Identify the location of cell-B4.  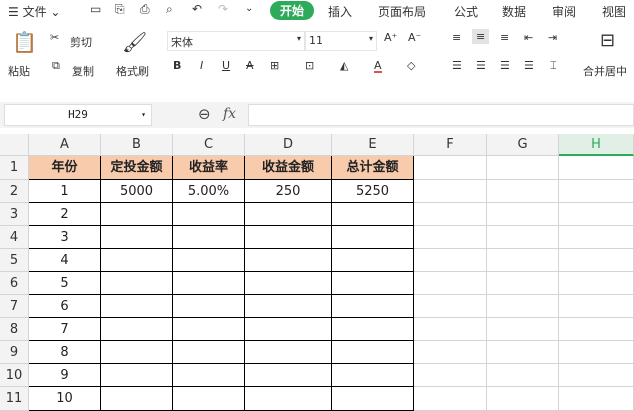
(137, 237).